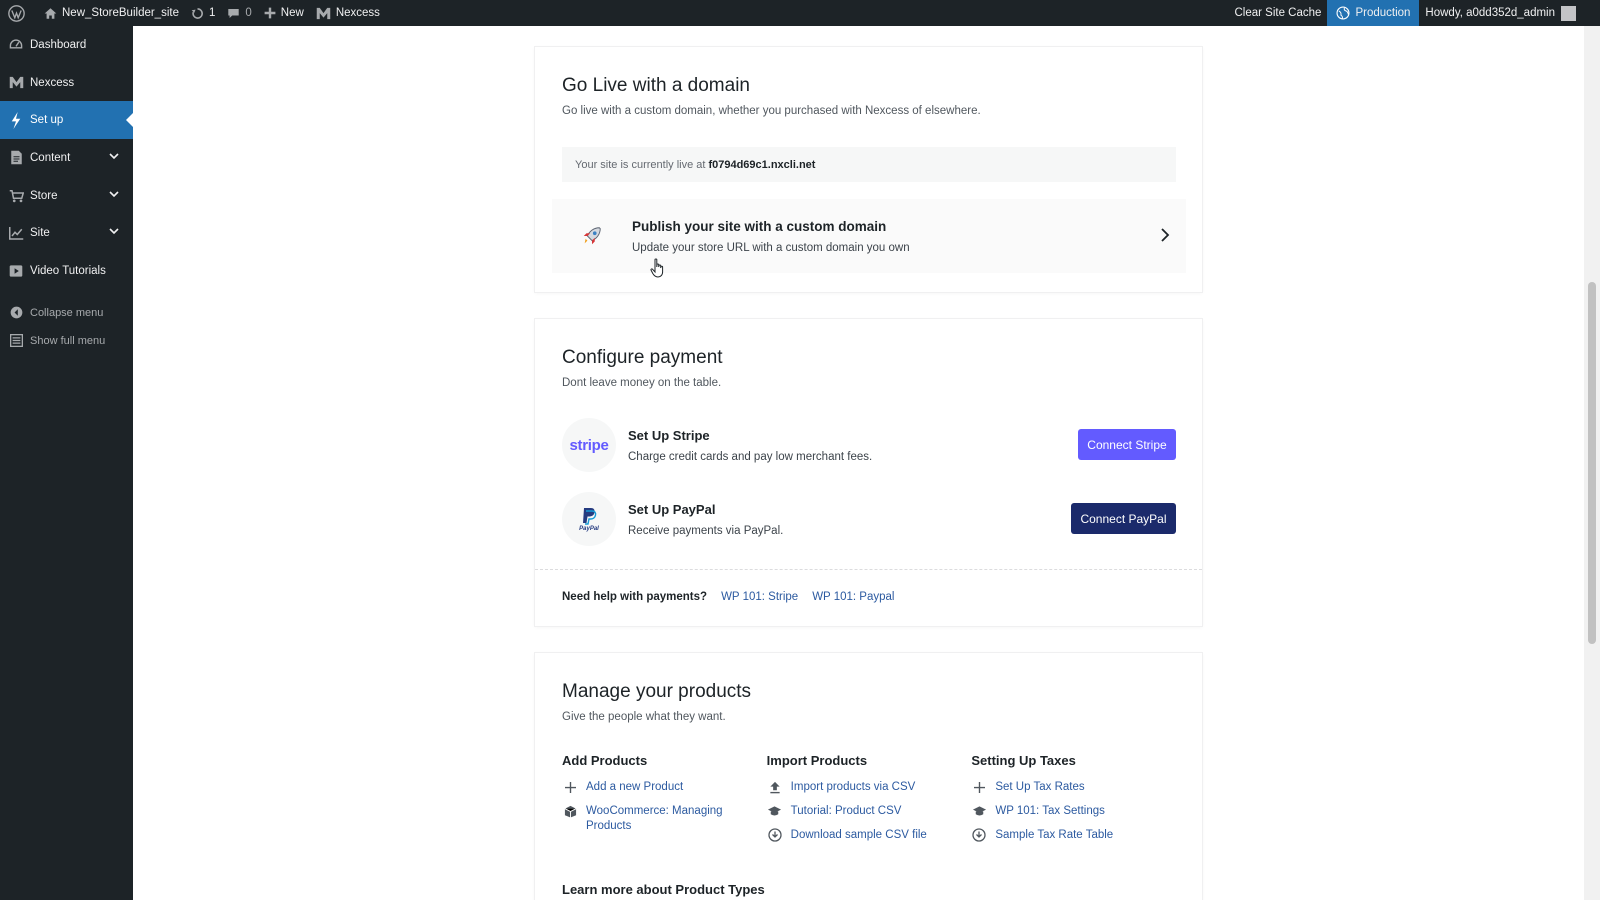 The height and width of the screenshot is (900, 1600). What do you see at coordinates (66, 120) in the screenshot?
I see `sidebar-item-set-up: Set up` at bounding box center [66, 120].